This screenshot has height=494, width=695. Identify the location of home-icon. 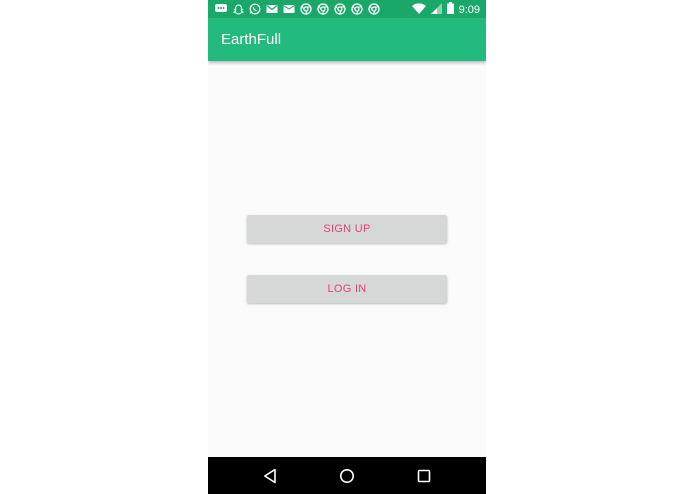
(347, 476).